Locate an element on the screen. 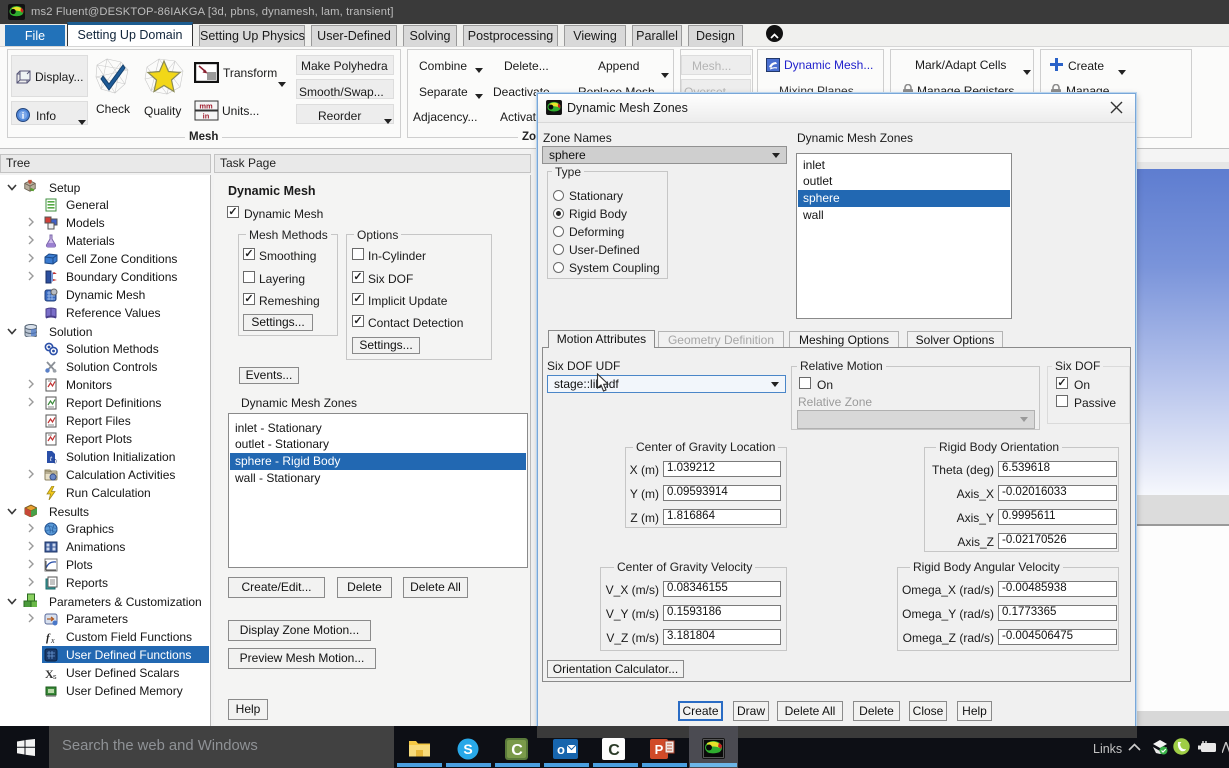 The width and height of the screenshot is (1229, 768). svg-text: mm is located at coordinates (206, 106).